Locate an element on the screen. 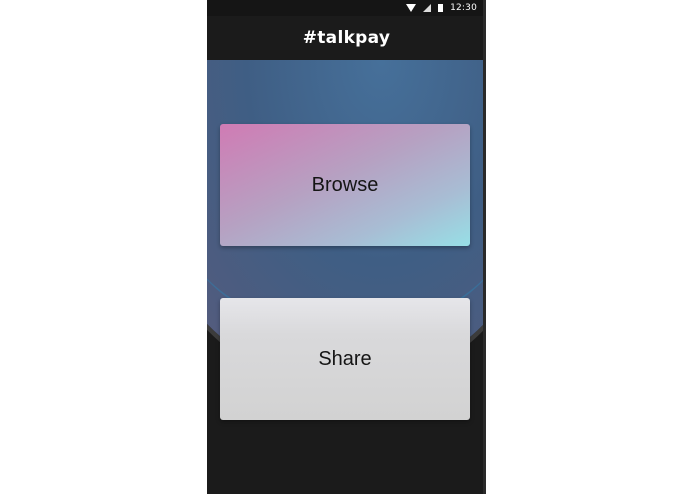 This screenshot has width=695, height=494. phone-edge is located at coordinates (484, 247).